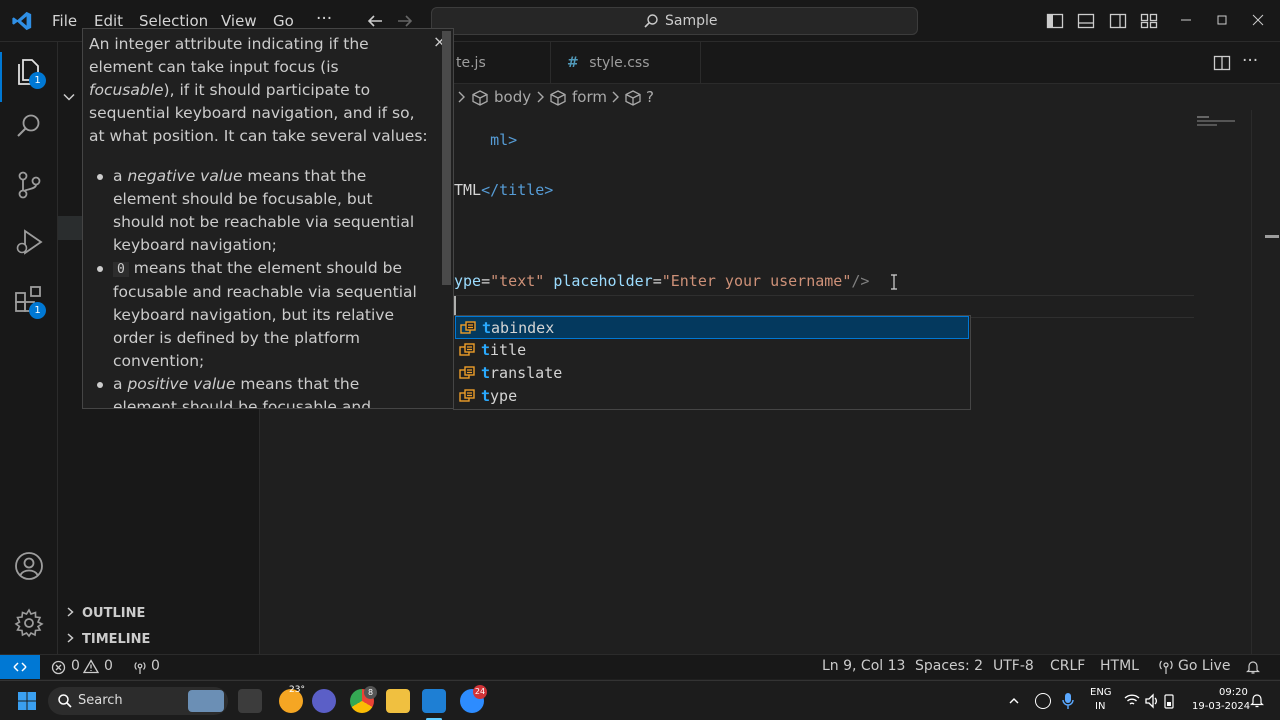 Image resolution: width=1280 pixels, height=720 pixels. What do you see at coordinates (37, 310) in the screenshot?
I see `extensions-badge: 1` at bounding box center [37, 310].